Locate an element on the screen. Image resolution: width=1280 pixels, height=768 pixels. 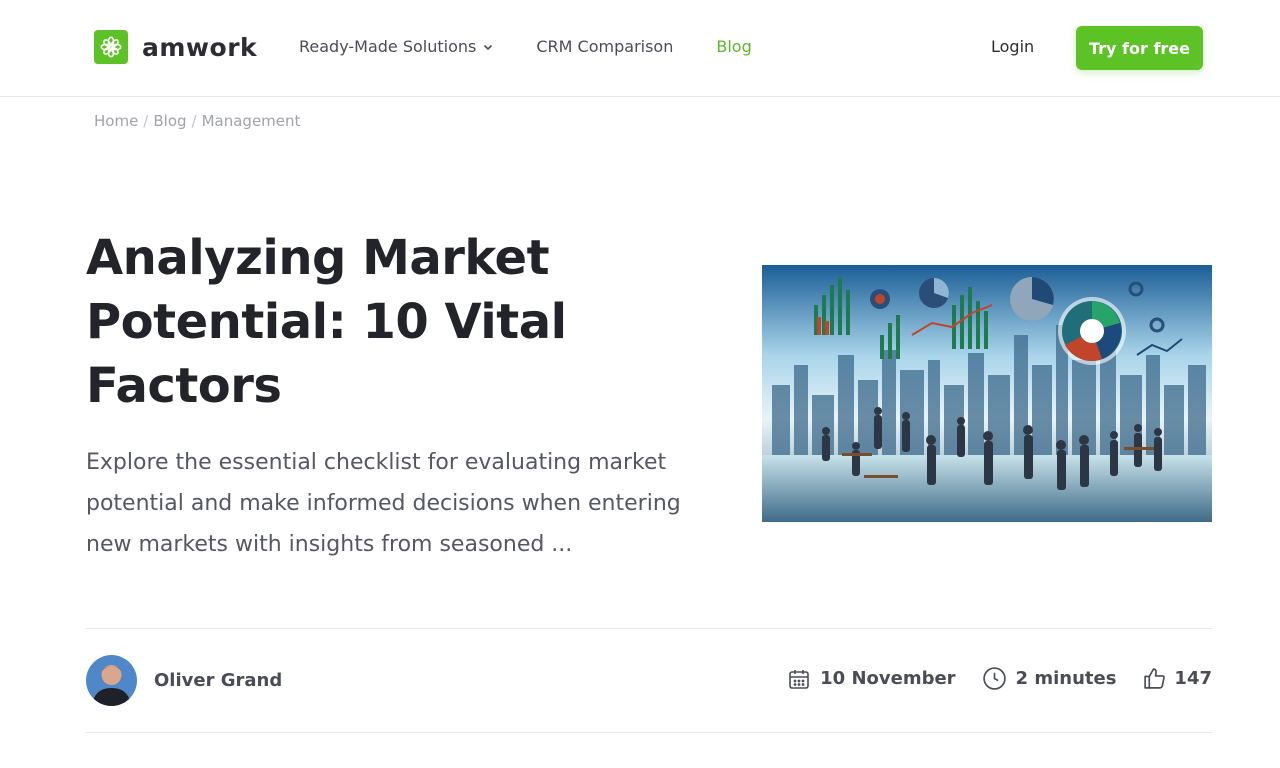
nav-ready-made-solutions: Ready-Made Solutions is located at coordinates (396, 46).